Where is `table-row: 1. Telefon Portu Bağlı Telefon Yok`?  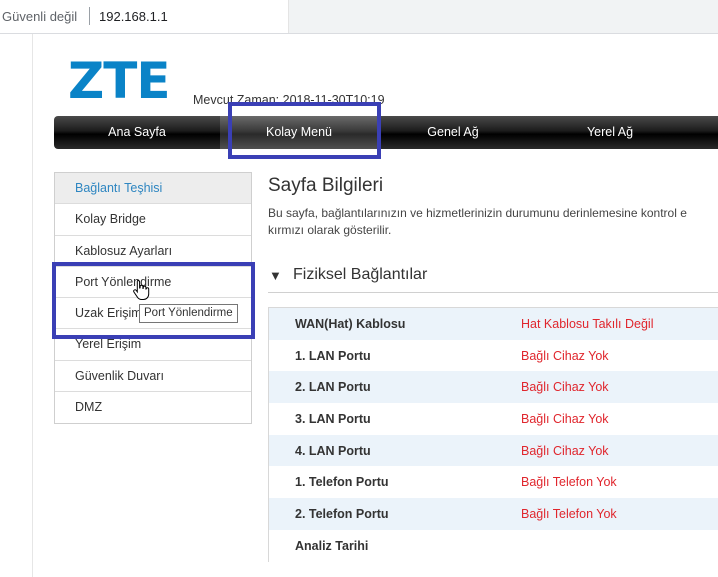
table-row: 1. Telefon Portu Bağlı Telefon Yok is located at coordinates (493, 482).